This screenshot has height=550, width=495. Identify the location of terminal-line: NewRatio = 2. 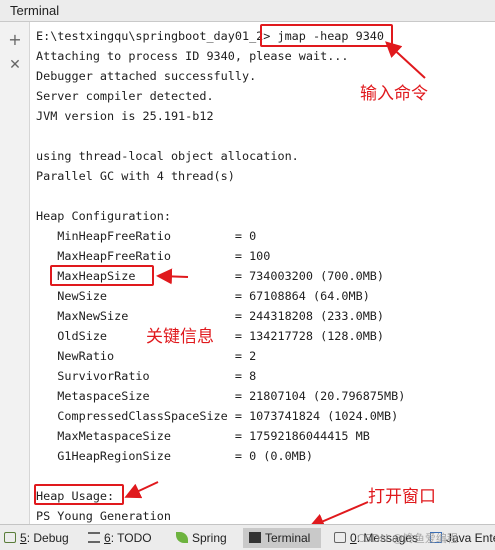
(146, 356).